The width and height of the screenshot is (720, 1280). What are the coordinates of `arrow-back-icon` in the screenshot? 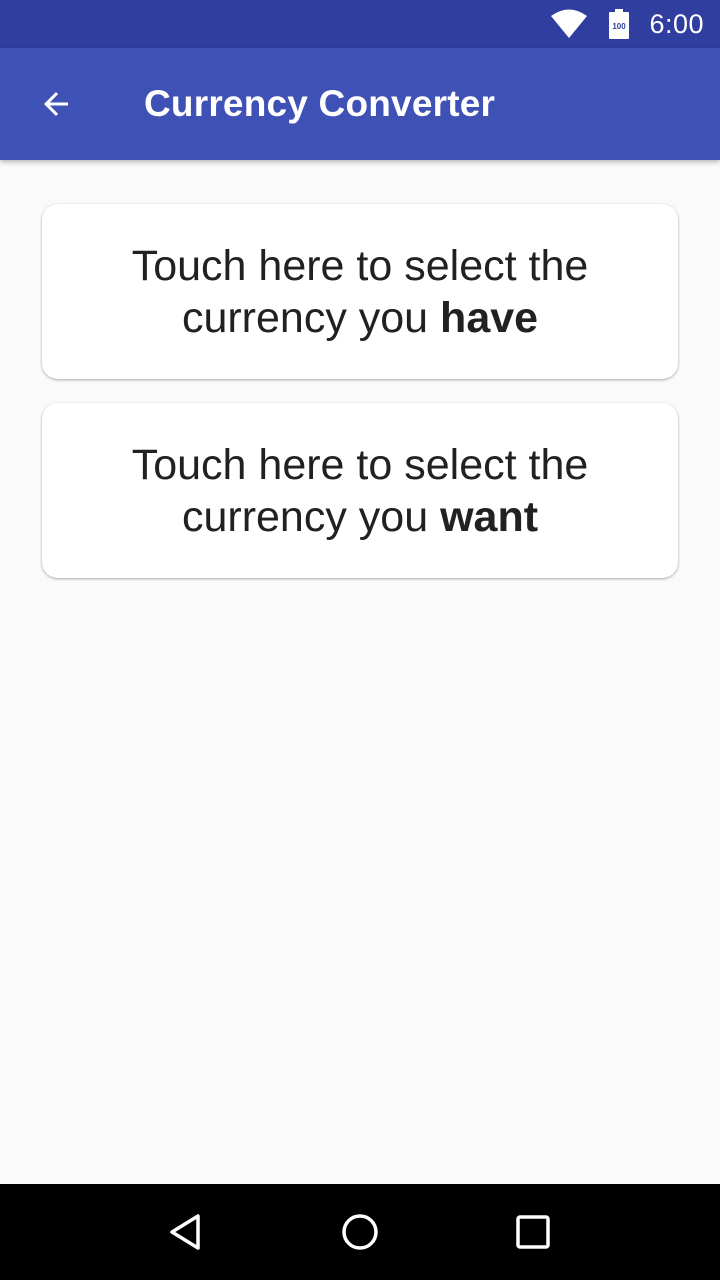 It's located at (56, 104).